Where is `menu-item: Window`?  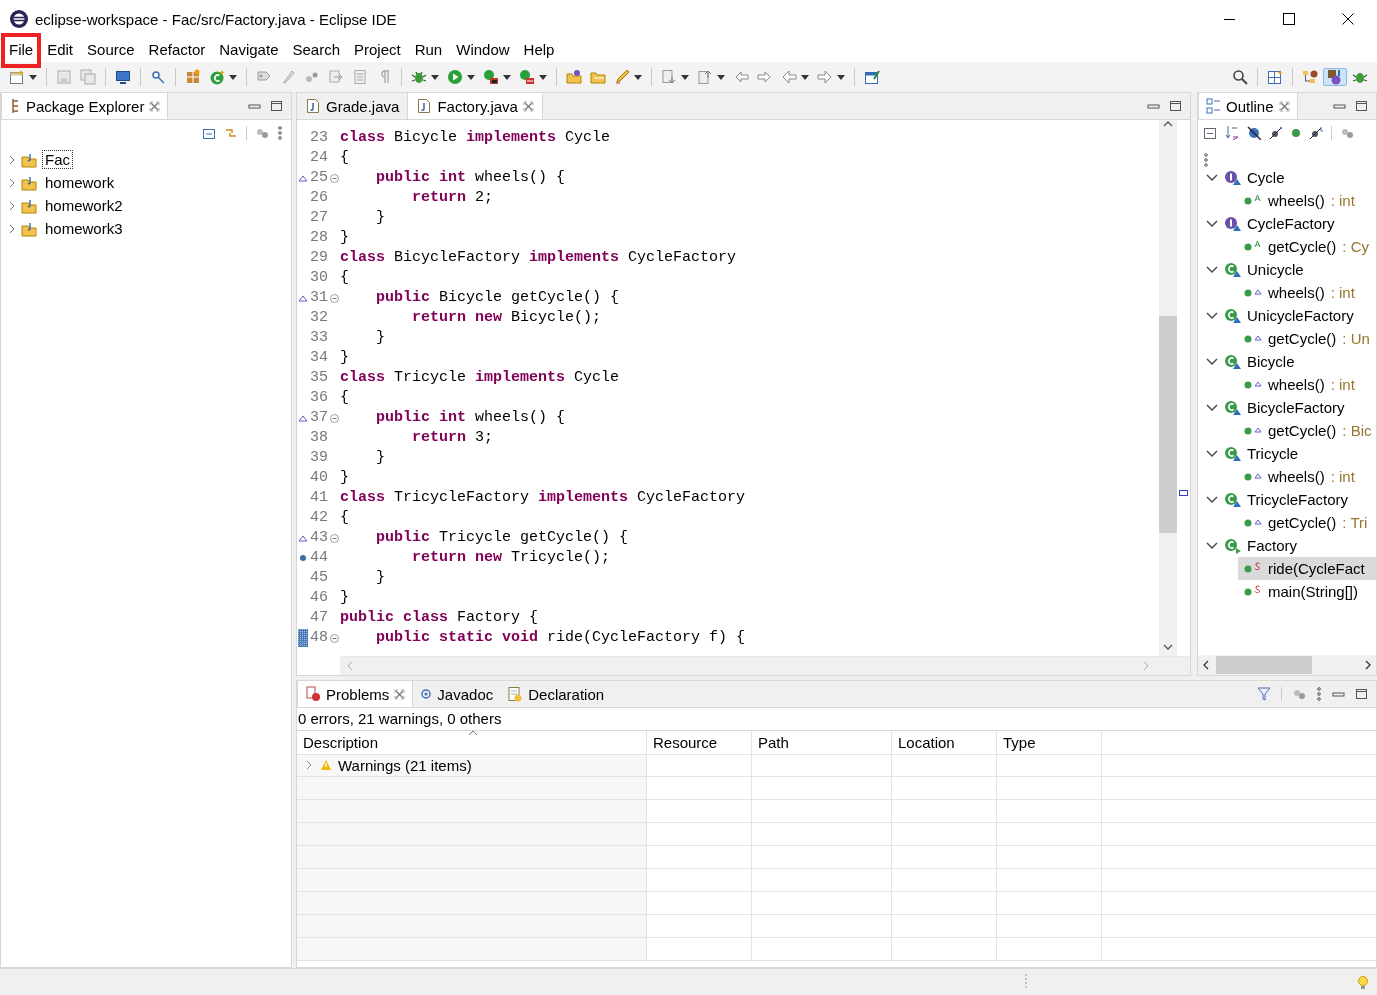
menu-item: Window is located at coordinates (483, 50).